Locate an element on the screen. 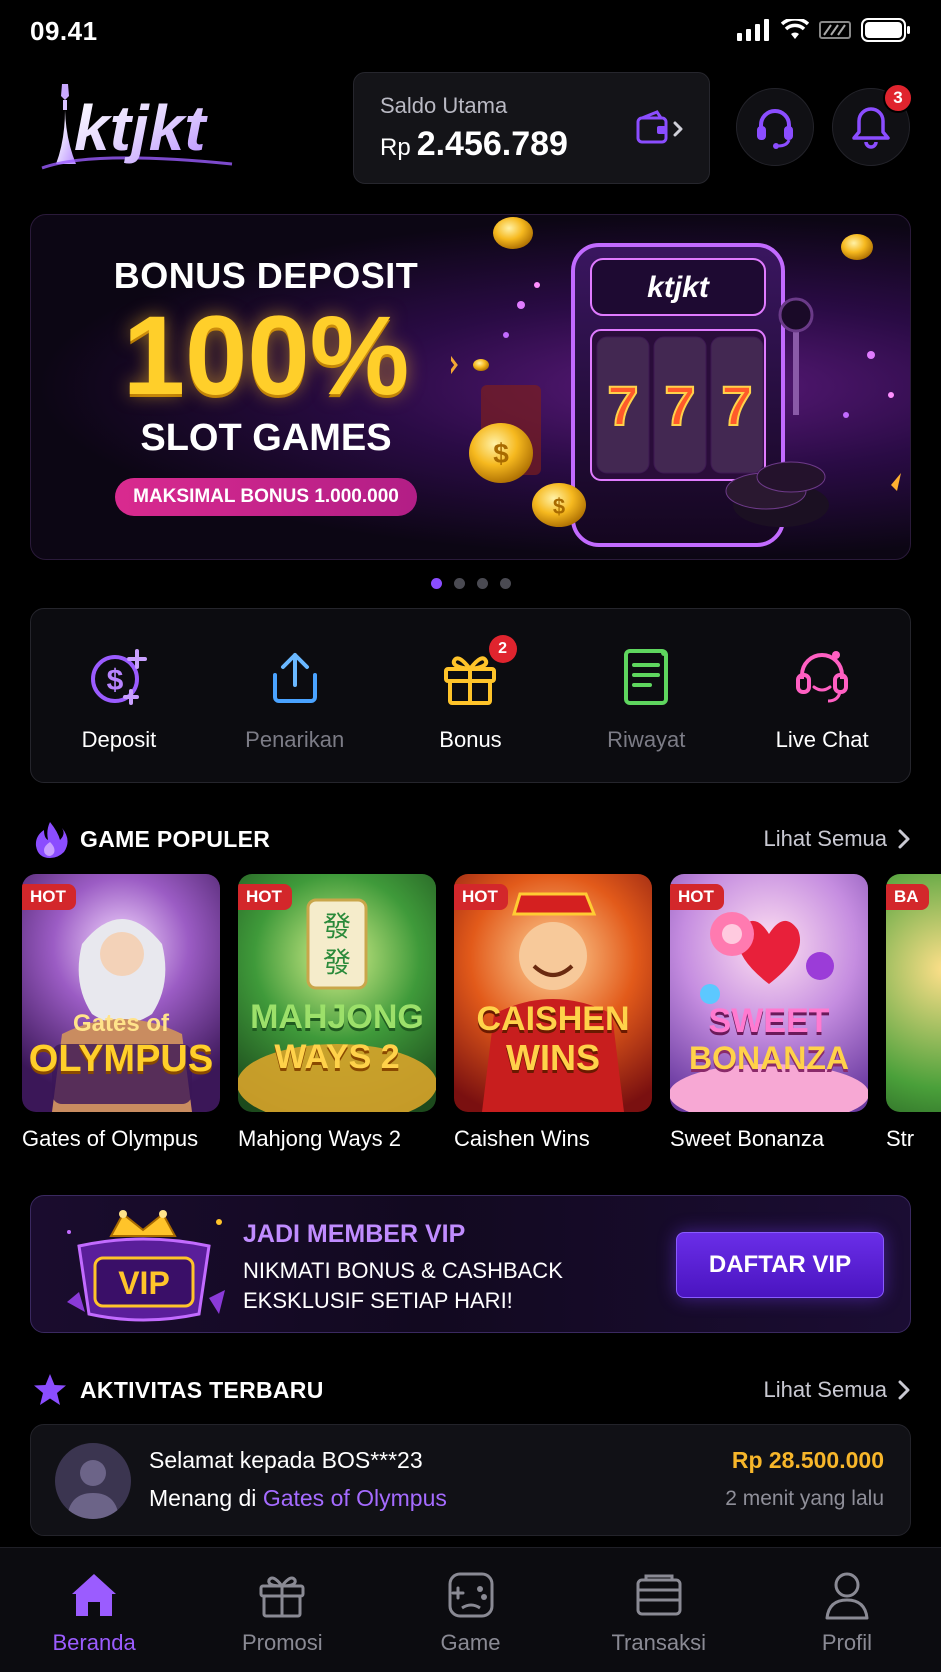 This screenshot has height=1672, width=941. quick-action-withdraw: Penarikan is located at coordinates (295, 695).